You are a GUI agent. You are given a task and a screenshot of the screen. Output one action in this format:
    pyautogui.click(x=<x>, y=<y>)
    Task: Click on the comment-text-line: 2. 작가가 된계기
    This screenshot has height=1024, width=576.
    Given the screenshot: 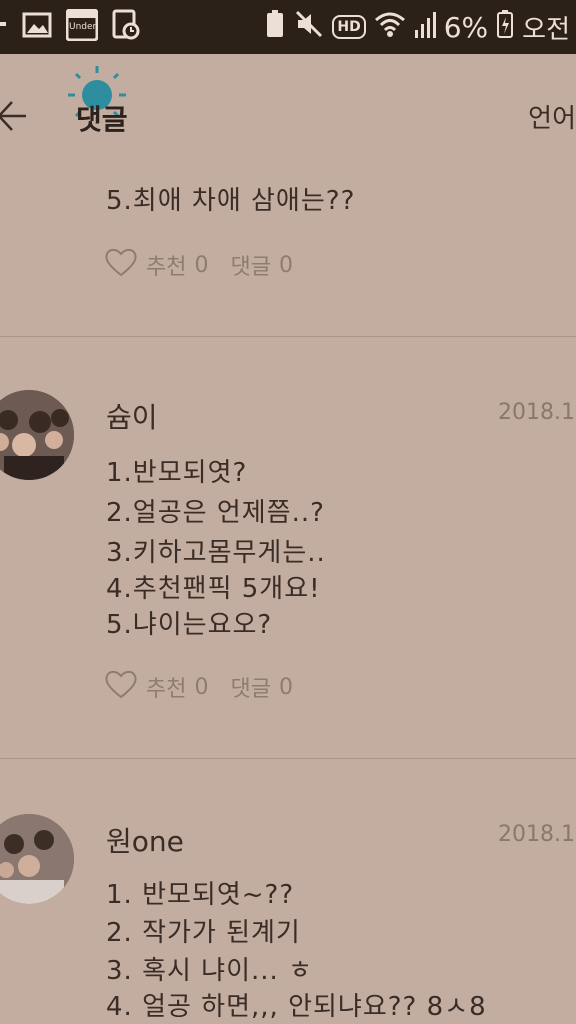 What is the action you would take?
    pyautogui.click(x=203, y=933)
    